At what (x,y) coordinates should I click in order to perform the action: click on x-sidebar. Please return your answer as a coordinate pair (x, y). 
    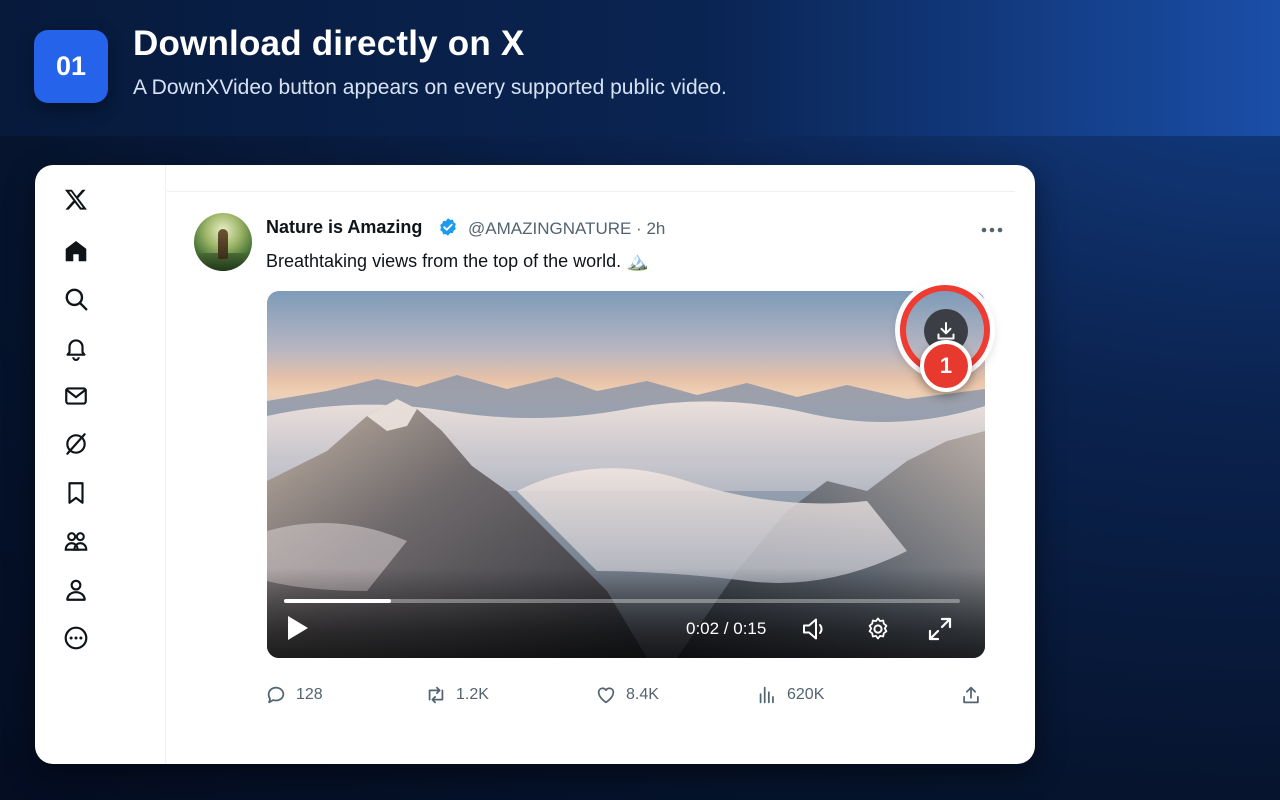
    Looking at the image, I should click on (100, 464).